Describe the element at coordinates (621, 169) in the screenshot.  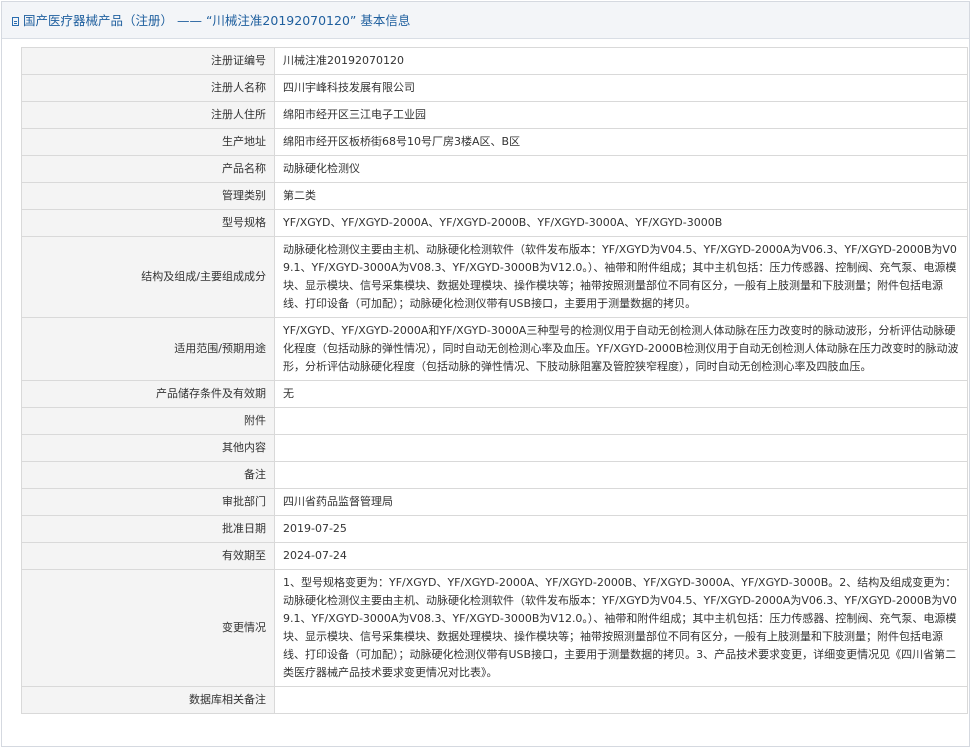
I see `field-value: 动脉硬化检测仪` at that location.